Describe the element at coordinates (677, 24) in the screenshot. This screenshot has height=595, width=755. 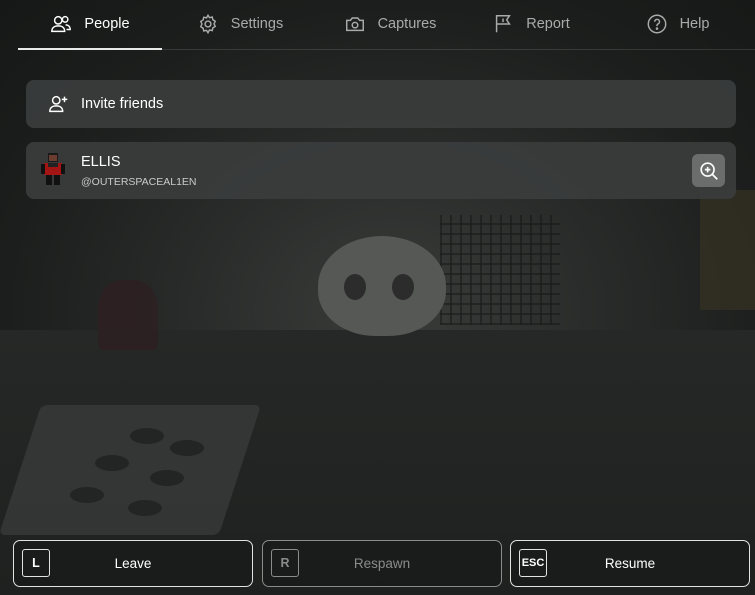
I see `tab-help: Help` at that location.